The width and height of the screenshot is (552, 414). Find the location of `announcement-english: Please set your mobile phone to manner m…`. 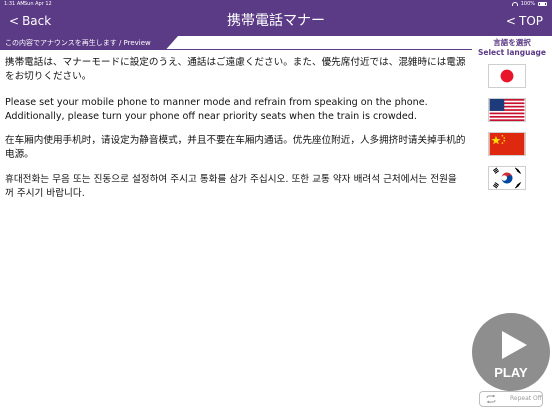

announcement-english: Please set your mobile phone to manner m… is located at coordinates (216, 109).